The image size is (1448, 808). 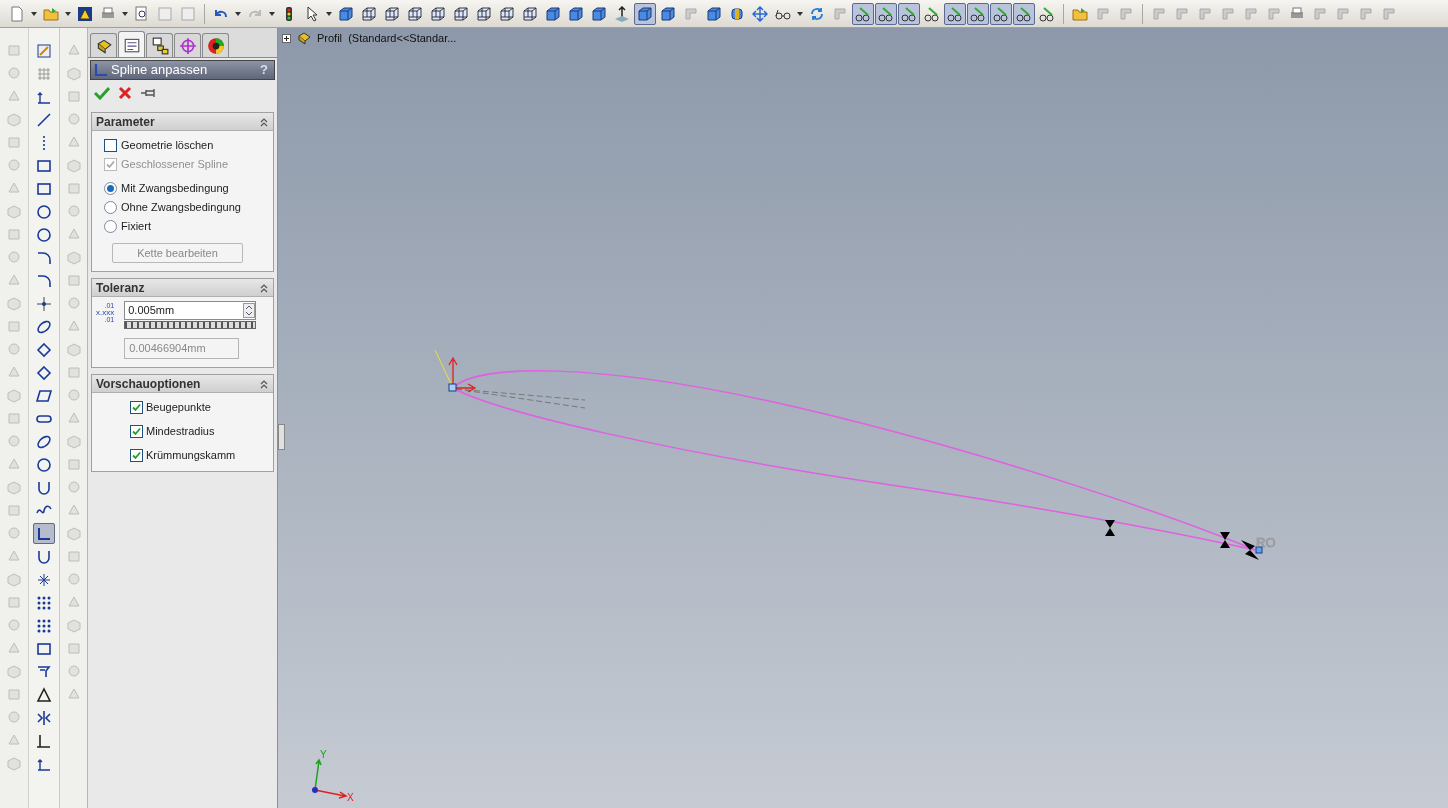 I want to click on option-label: Beugepunkte, so click(x=178, y=407).